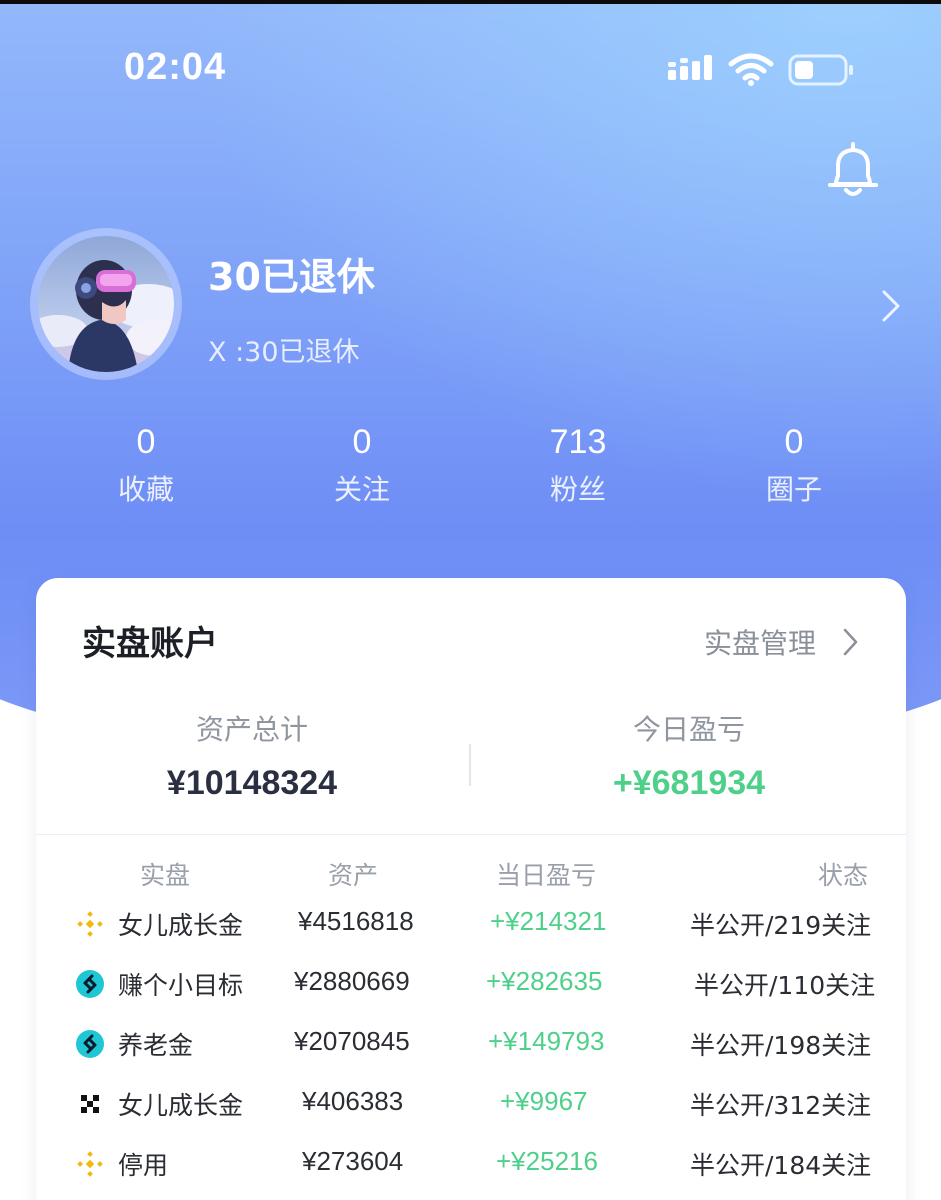  What do you see at coordinates (143, 1165) in the screenshot?
I see `account-name: 停用` at bounding box center [143, 1165].